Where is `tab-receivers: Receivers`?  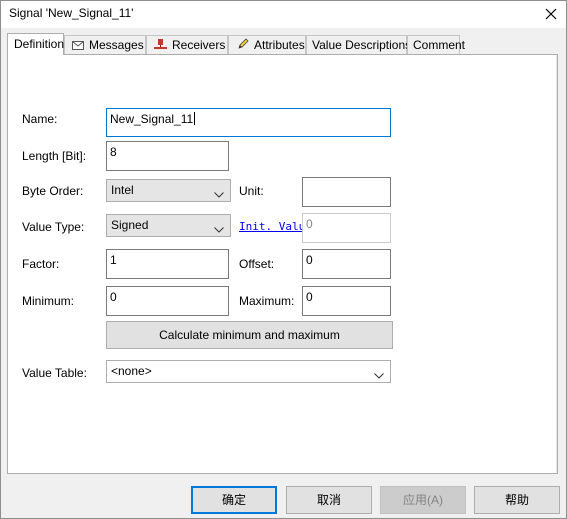
tab-receivers: Receivers is located at coordinates (187, 44).